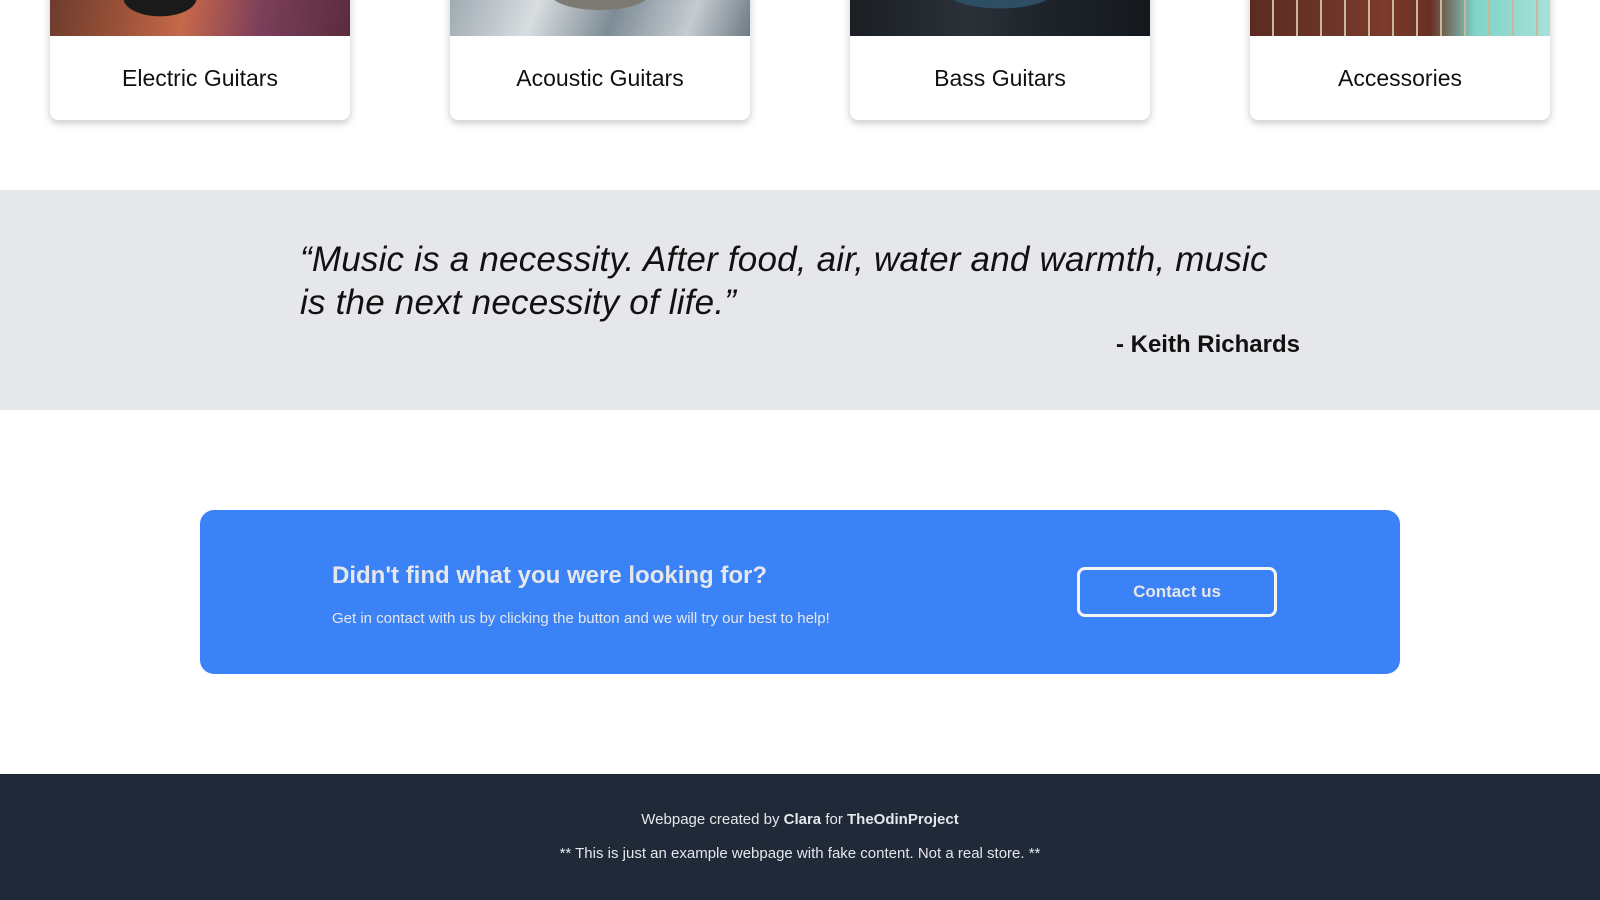 Image resolution: width=1600 pixels, height=900 pixels. Describe the element at coordinates (200, 60) in the screenshot. I see `category-card-electric-guitars: Electric Guitars` at that location.